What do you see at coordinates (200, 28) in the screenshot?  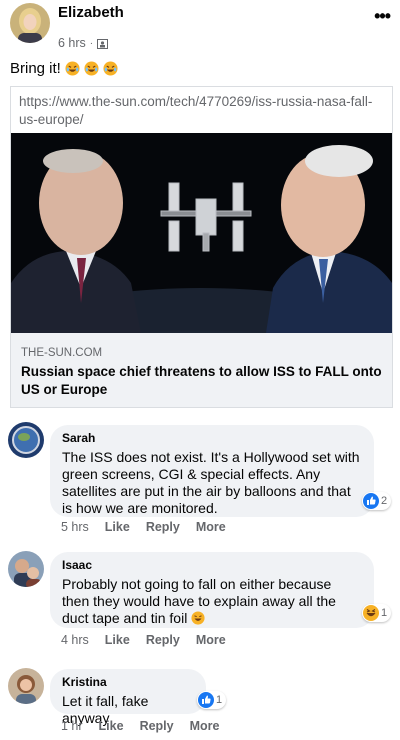 I see `post-header: Elizabeth 6 hrs · •••` at bounding box center [200, 28].